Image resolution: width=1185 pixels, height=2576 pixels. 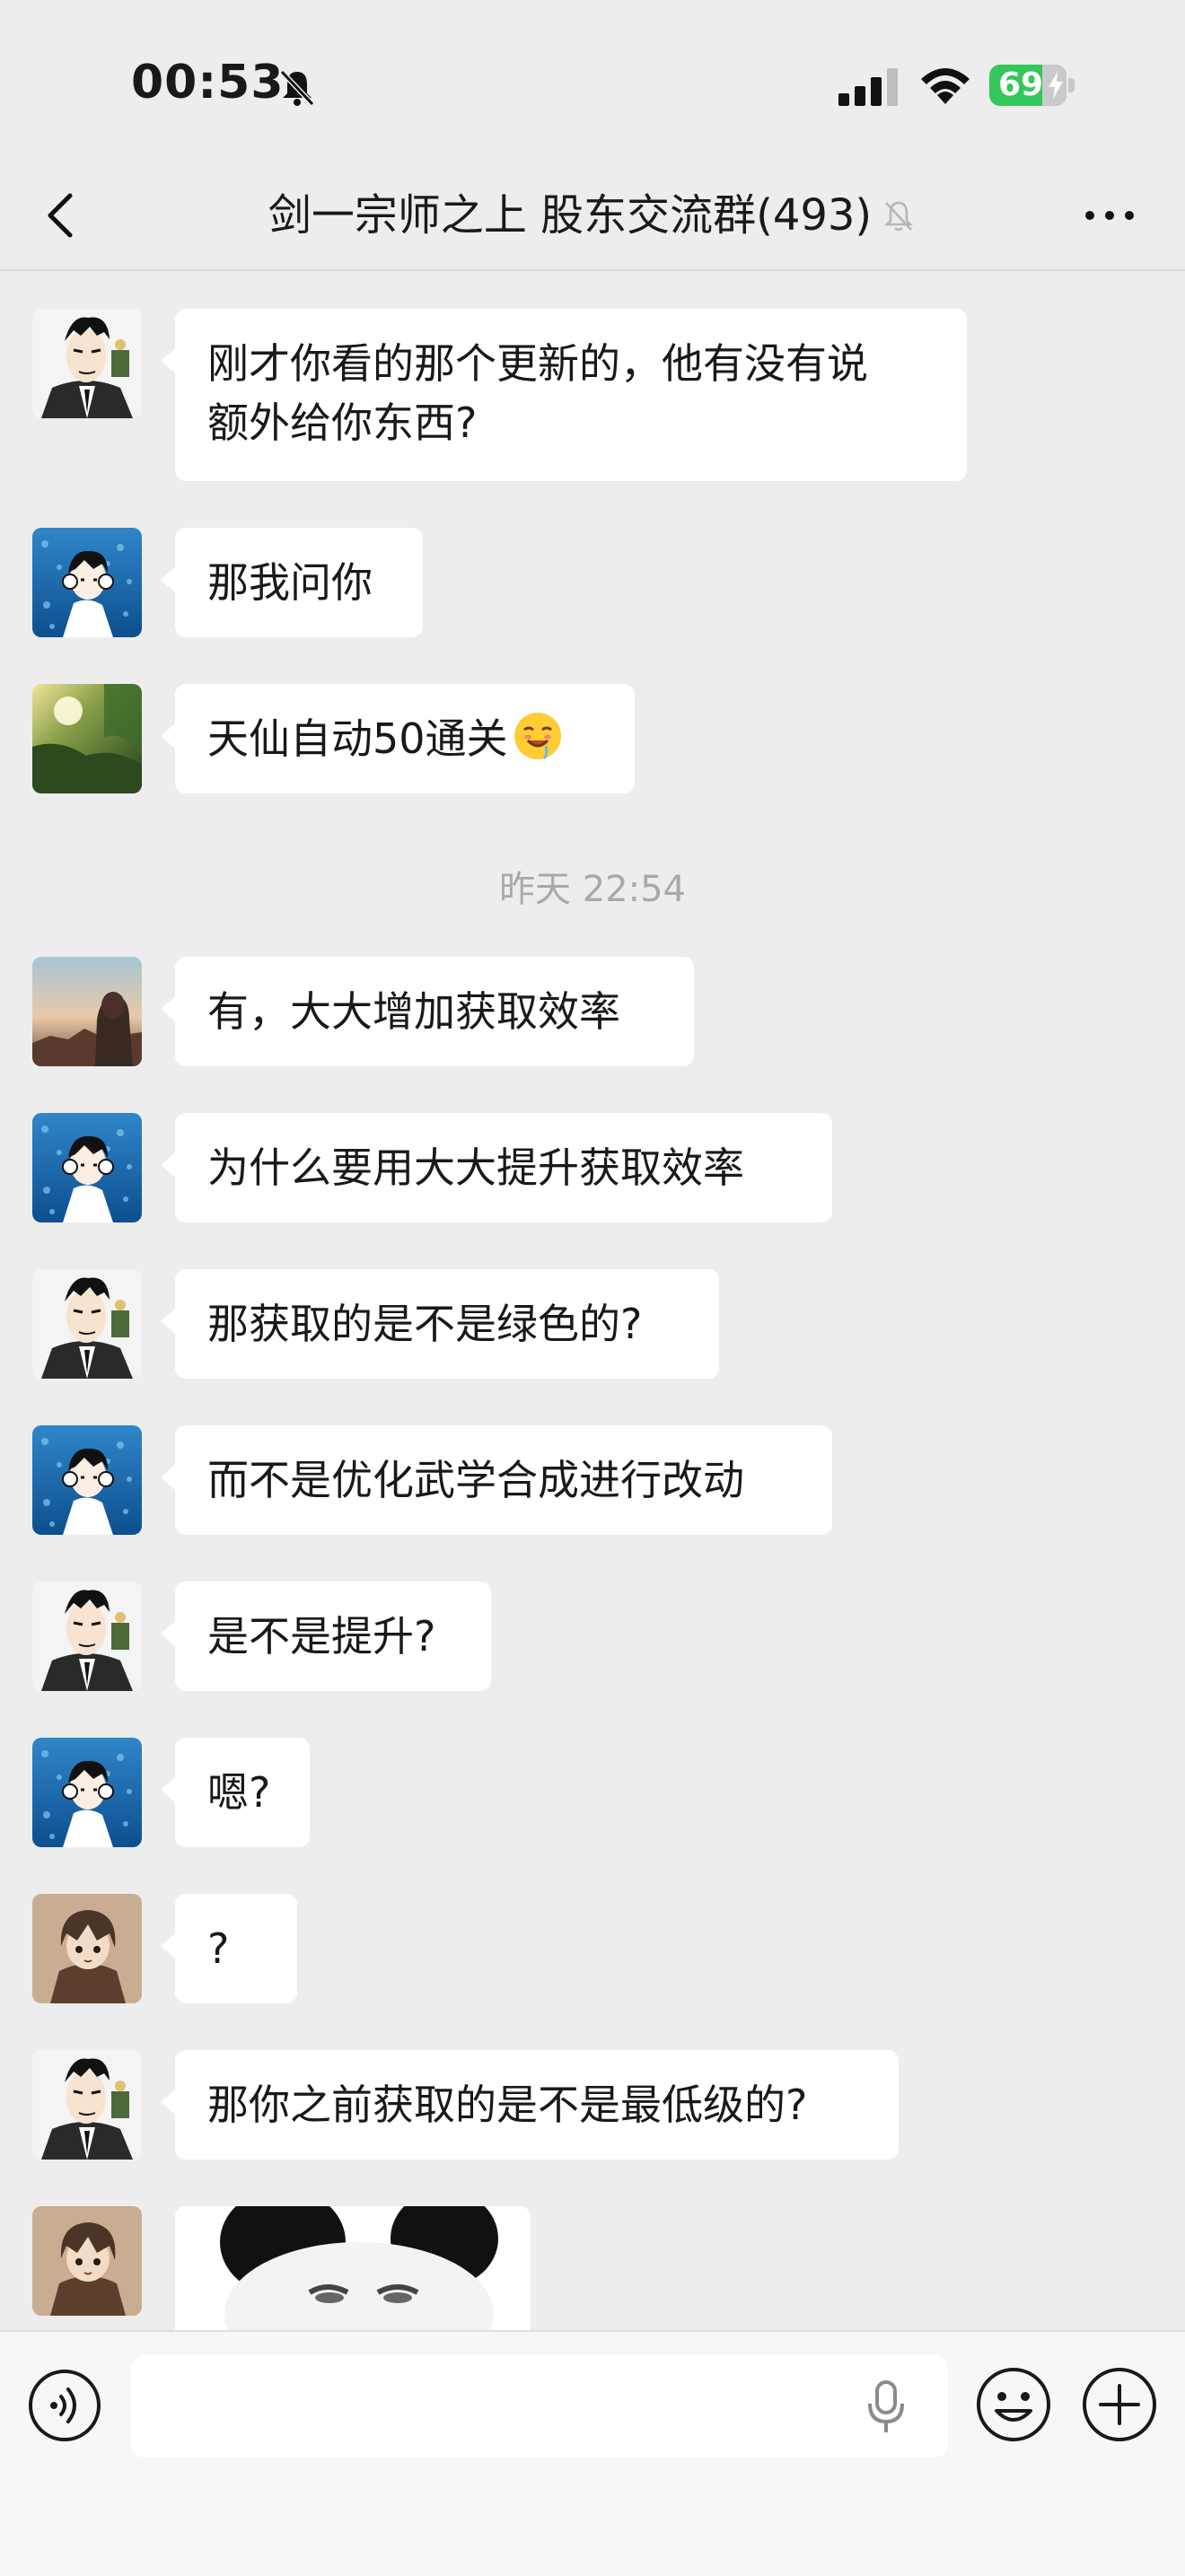 What do you see at coordinates (229, 1948) in the screenshot?
I see `message-bubble: ?` at bounding box center [229, 1948].